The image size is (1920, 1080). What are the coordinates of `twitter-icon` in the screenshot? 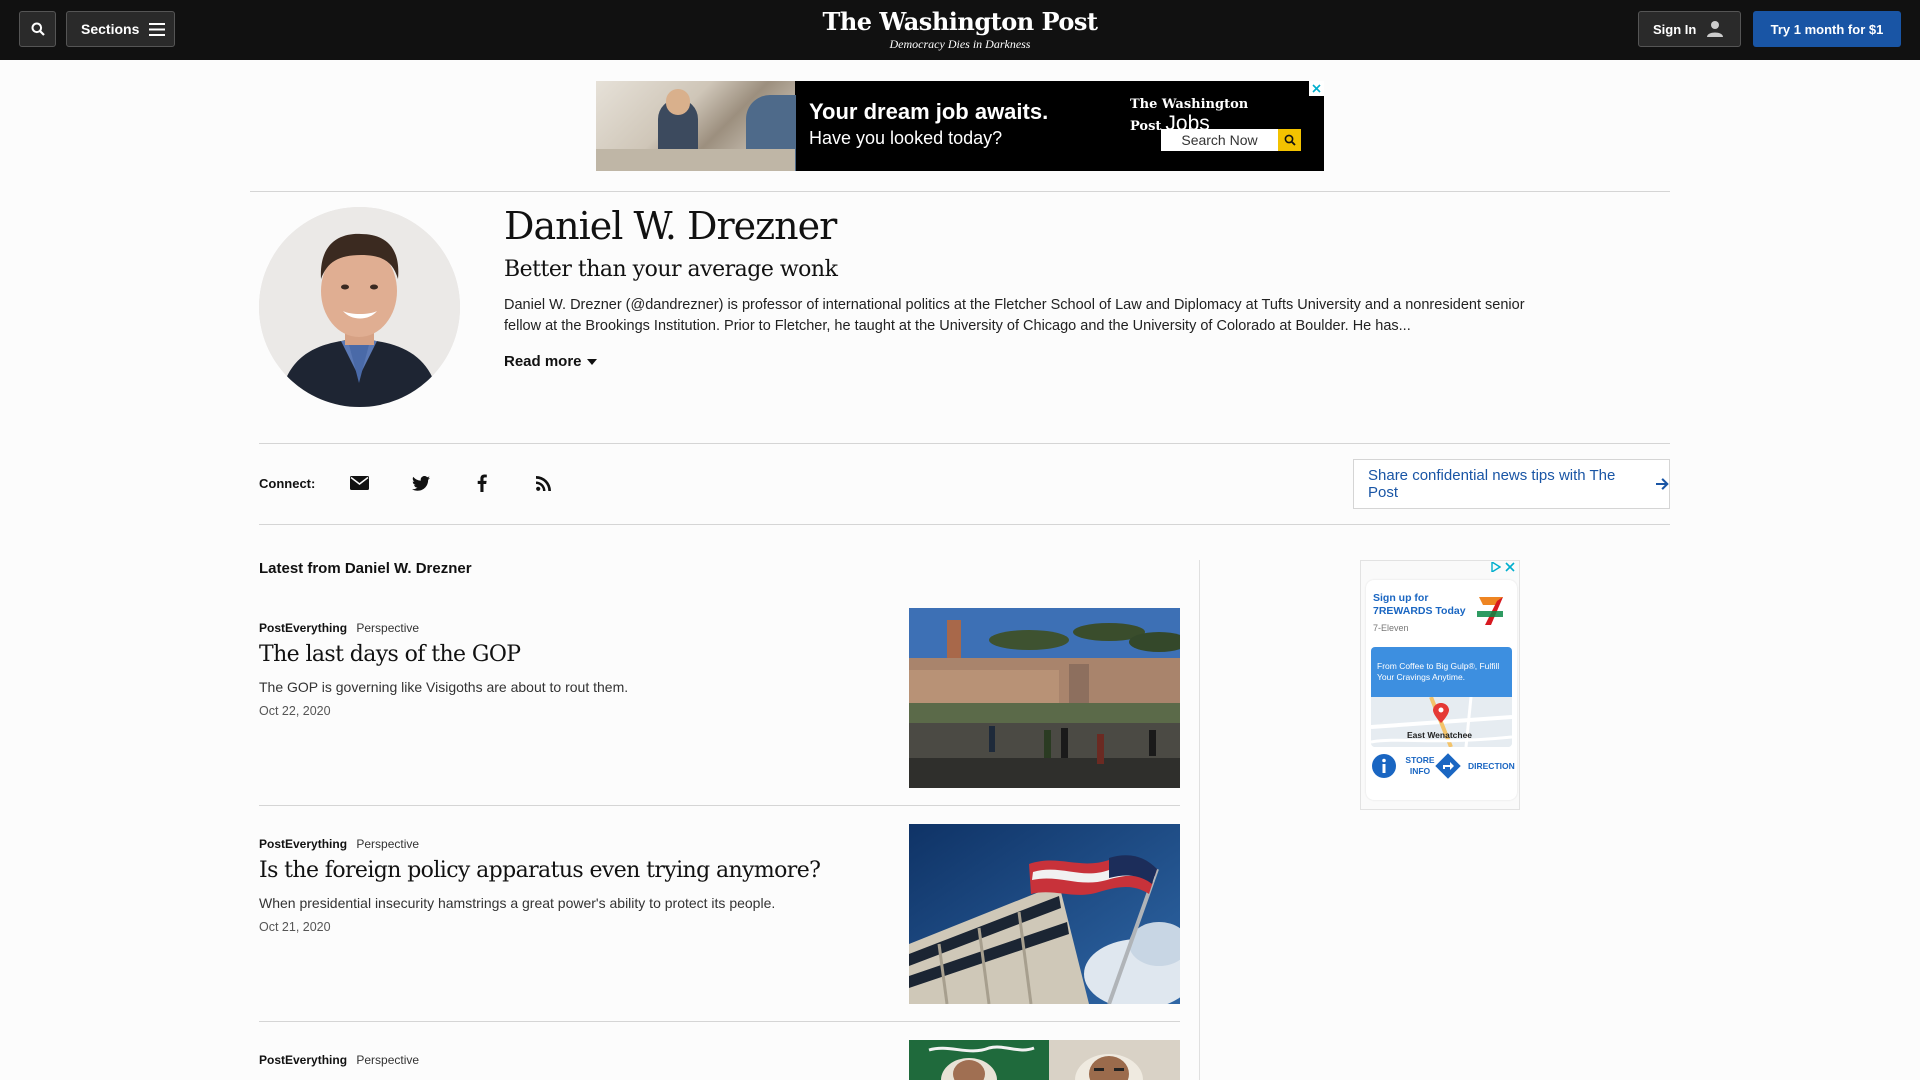 It's located at (421, 483).